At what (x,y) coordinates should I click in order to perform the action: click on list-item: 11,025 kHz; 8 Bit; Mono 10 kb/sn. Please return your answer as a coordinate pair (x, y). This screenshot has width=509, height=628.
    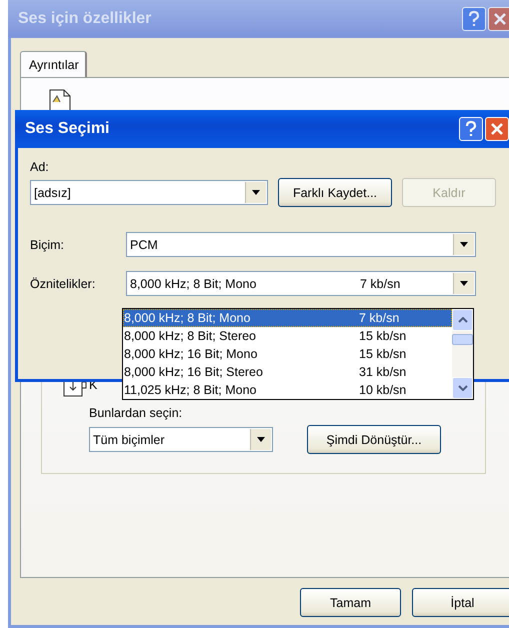
    Looking at the image, I should click on (287, 390).